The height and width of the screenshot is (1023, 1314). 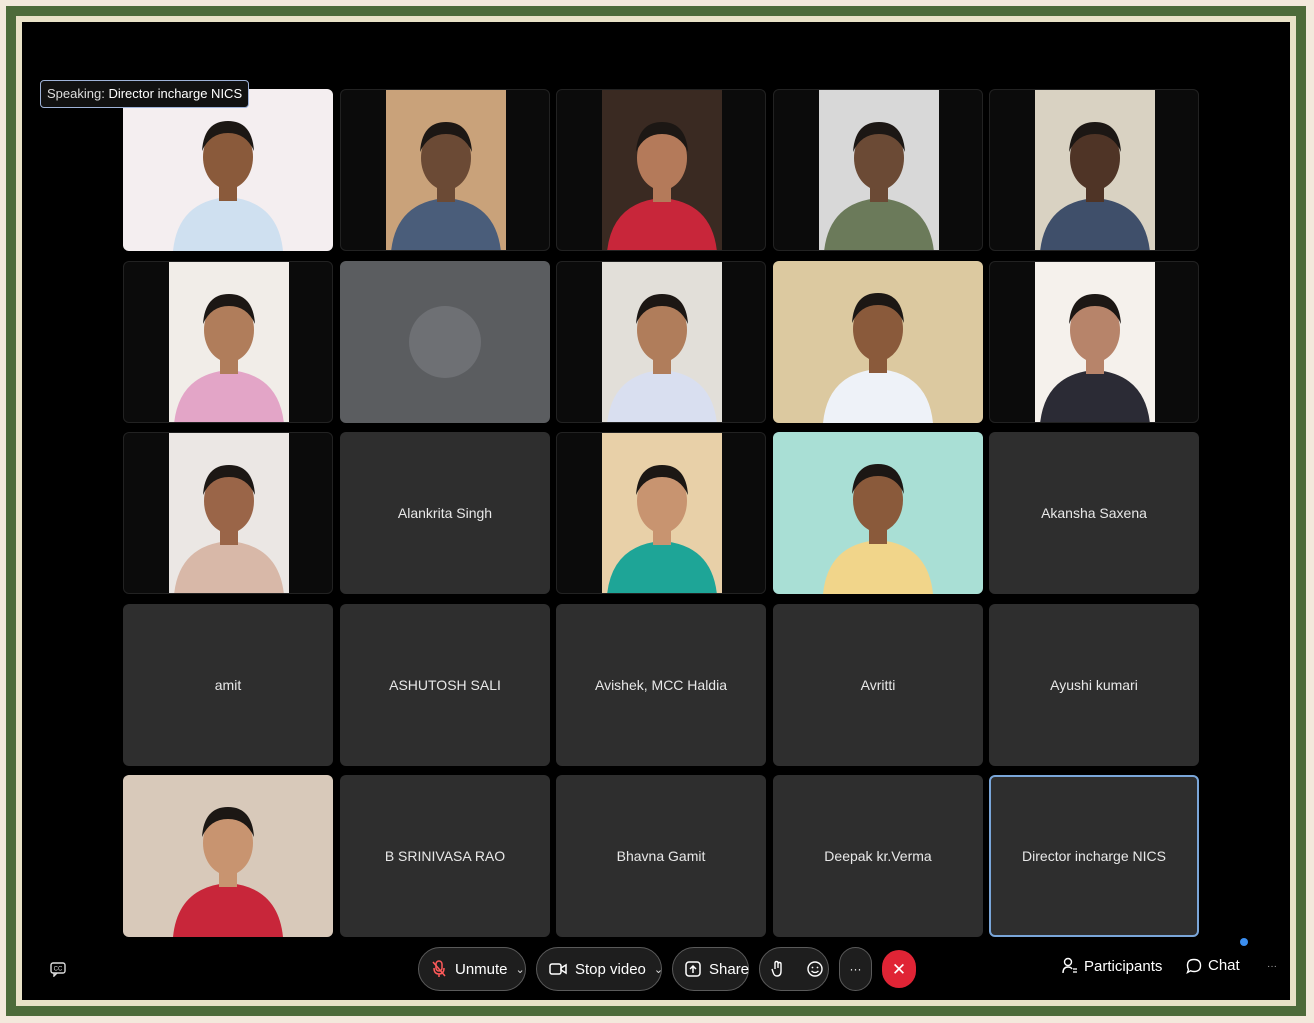 I want to click on more-icon: ···, so click(x=855, y=969).